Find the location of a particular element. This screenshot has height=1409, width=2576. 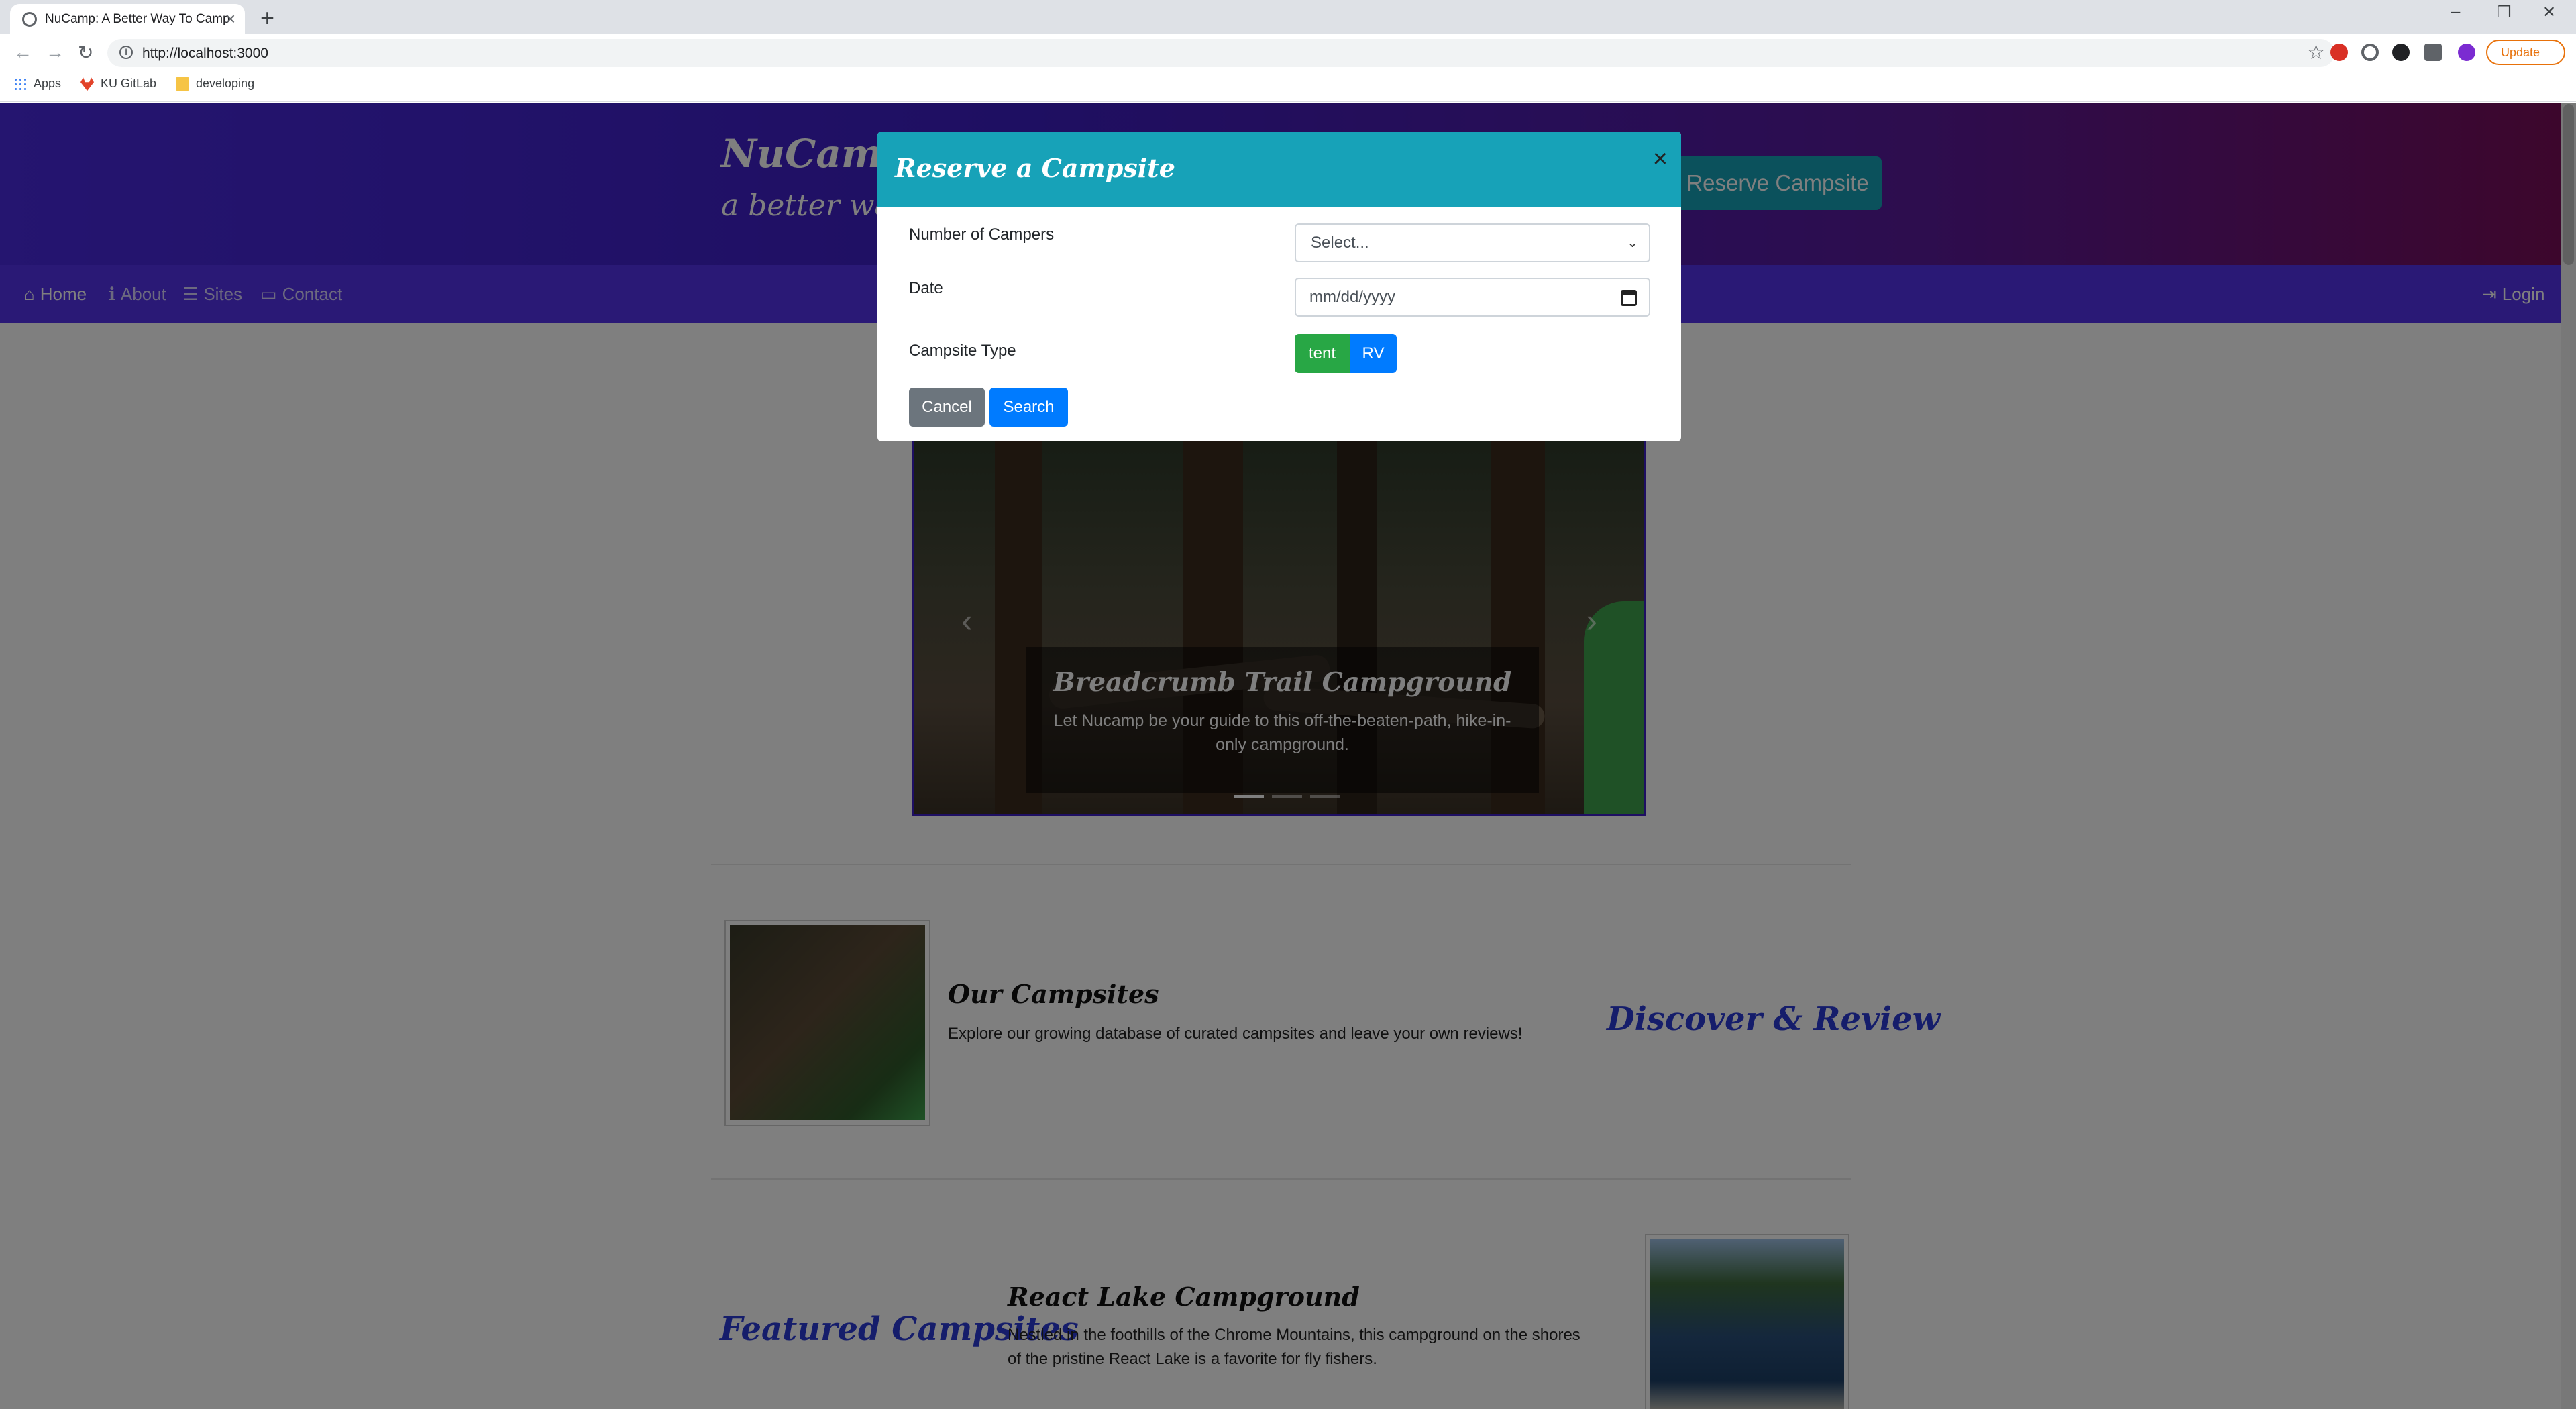

bookmark-apps: Apps is located at coordinates (37, 83).